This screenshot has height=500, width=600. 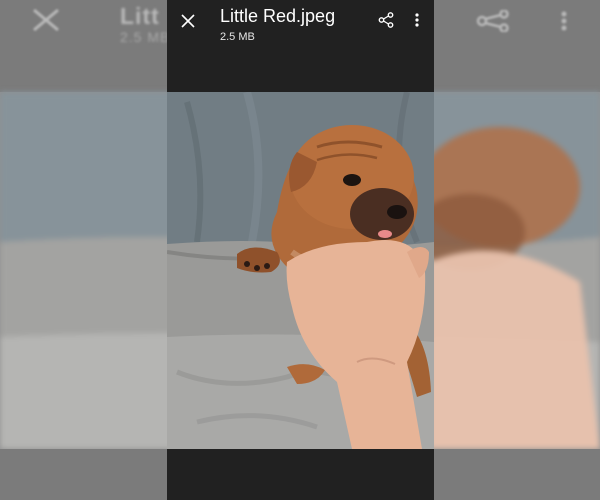 What do you see at coordinates (300, 46) in the screenshot?
I see `viewer-toolbar: Little Red.jpeg 2.5 MB` at bounding box center [300, 46].